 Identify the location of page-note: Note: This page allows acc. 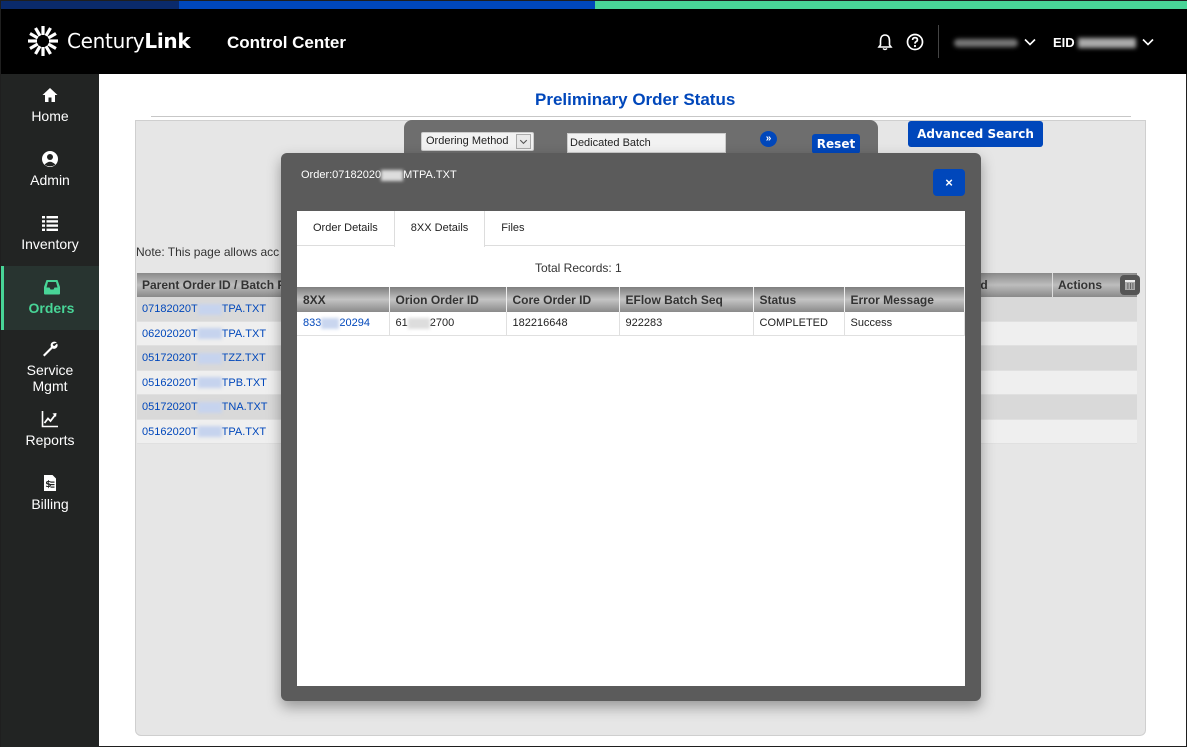
(208, 252).